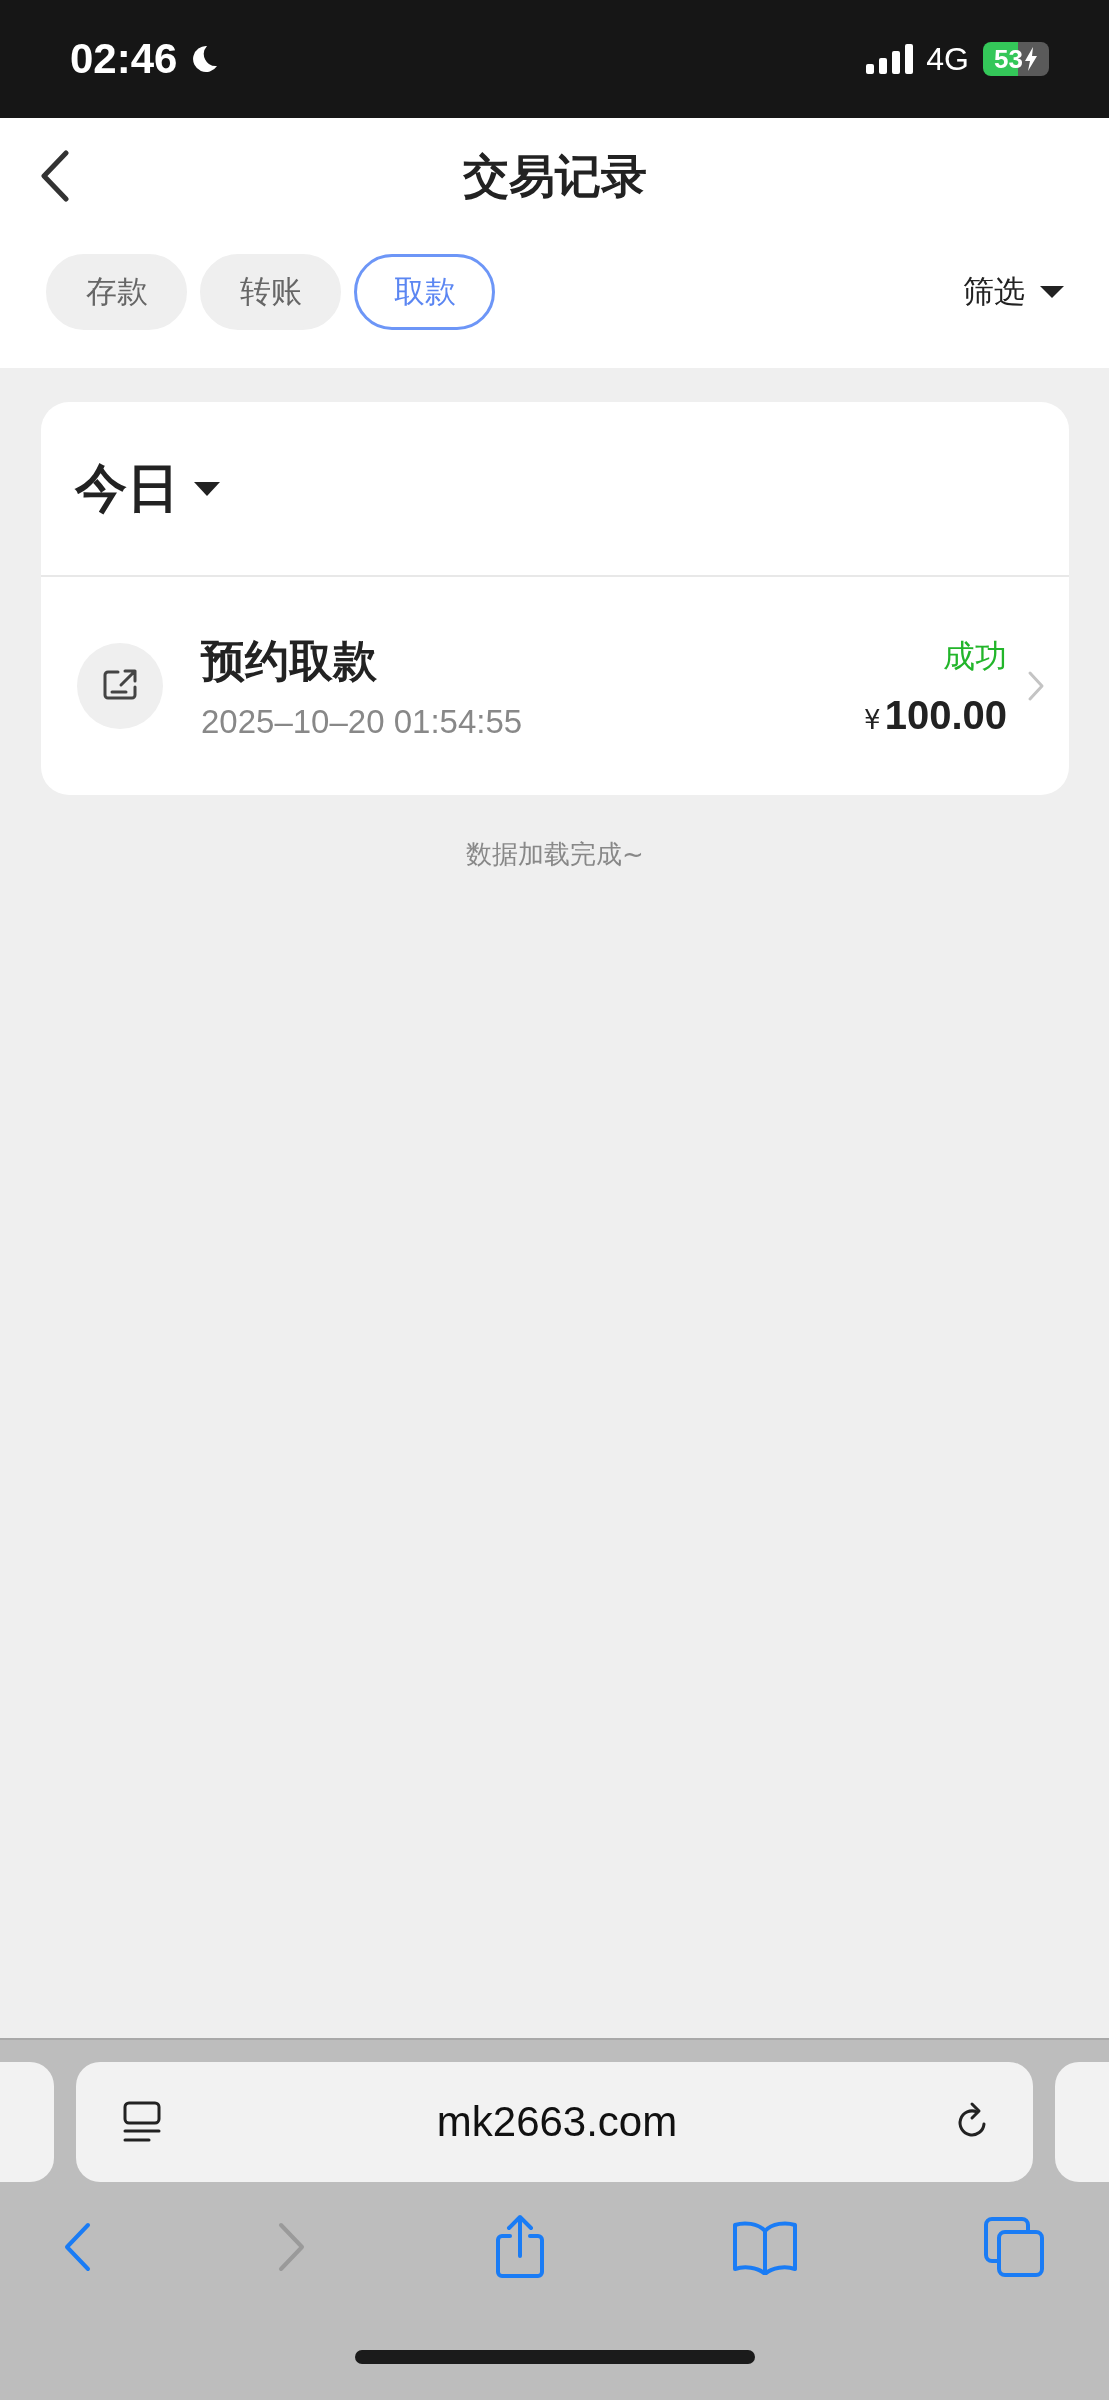 This screenshot has height=2400, width=1109. What do you see at coordinates (872, 719) in the screenshot?
I see `currency-sign: ¥` at bounding box center [872, 719].